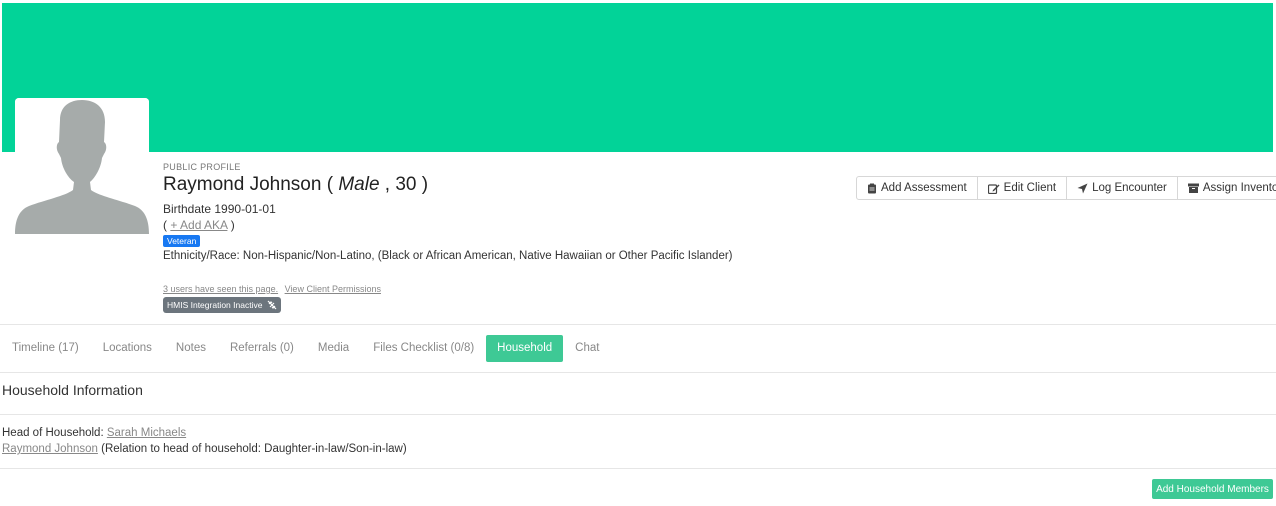  Describe the element at coordinates (924, 188) in the screenshot. I see `add-assessment-label: Add Assessment` at that location.